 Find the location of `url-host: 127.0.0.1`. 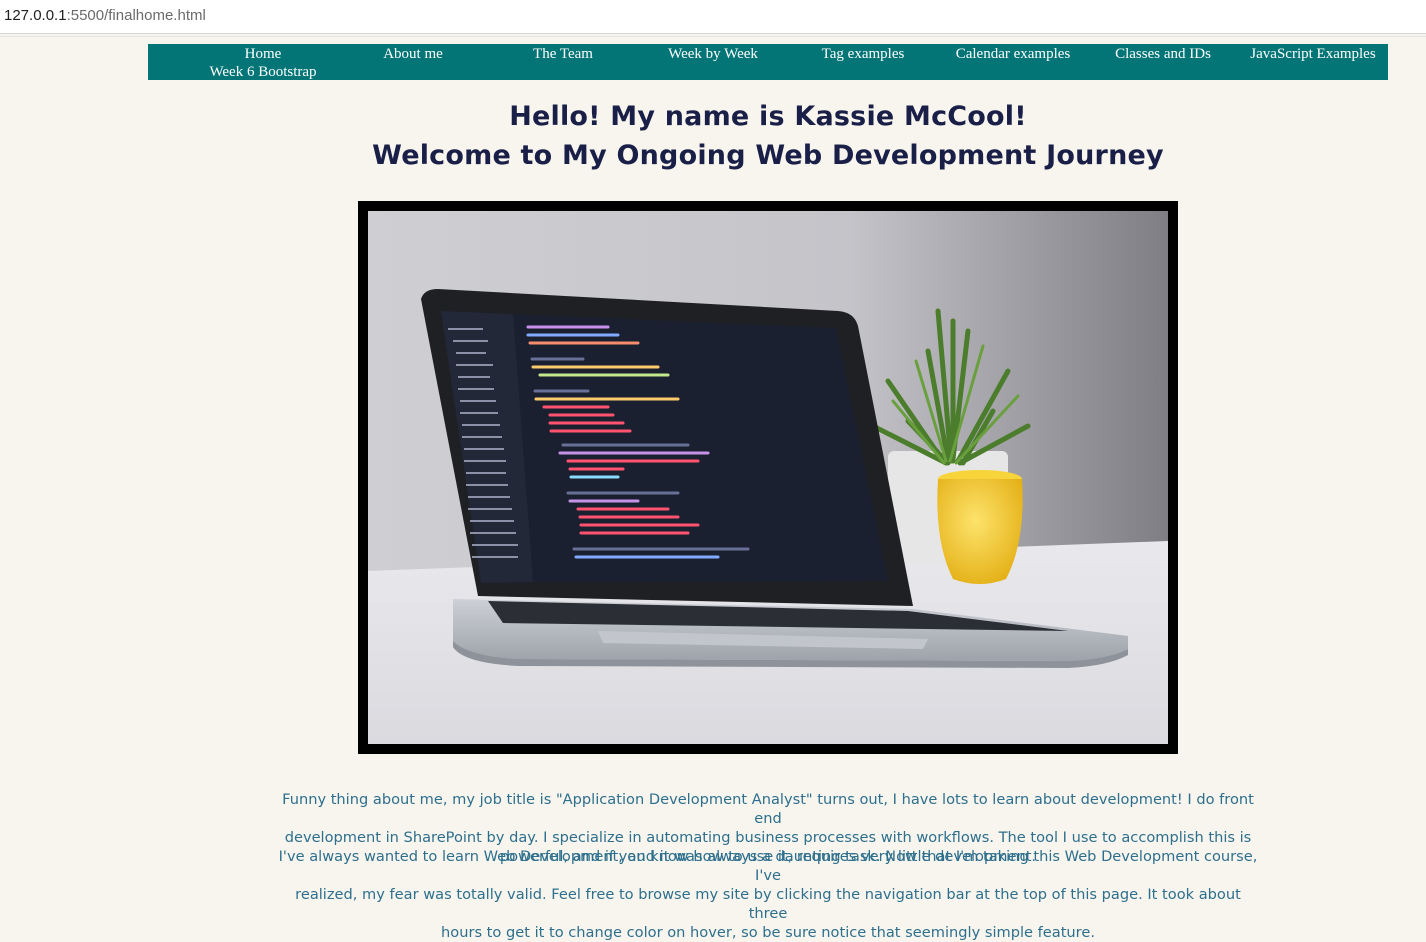

url-host: 127.0.0.1 is located at coordinates (35, 15).